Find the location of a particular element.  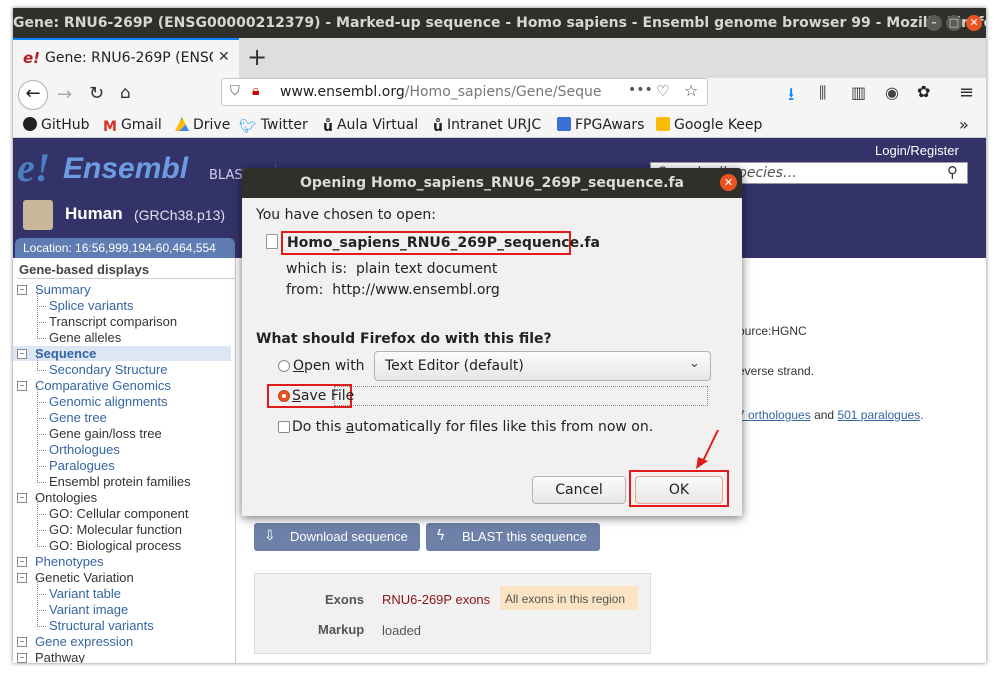

sidebar-item-label: Comparative Genomics is located at coordinates (103, 385).